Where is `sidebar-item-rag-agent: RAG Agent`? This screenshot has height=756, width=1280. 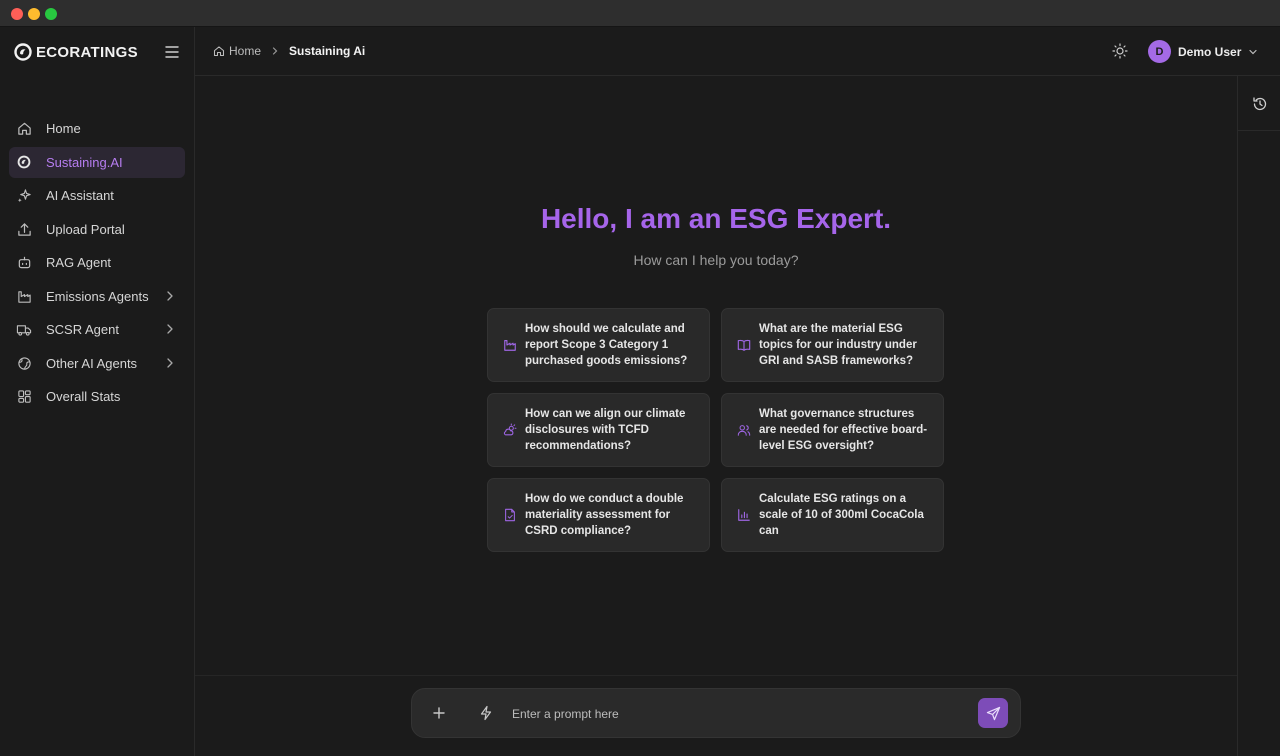
sidebar-item-rag-agent: RAG Agent is located at coordinates (97, 262).